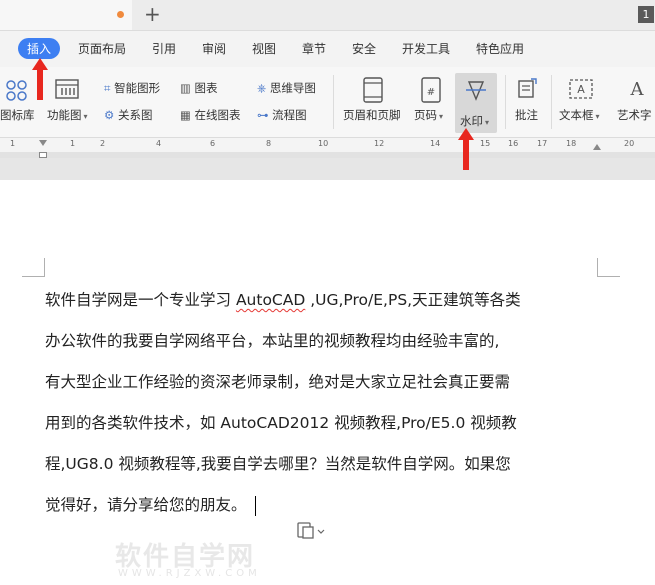  I want to click on document-tab-strip: + 1, so click(327, 15).